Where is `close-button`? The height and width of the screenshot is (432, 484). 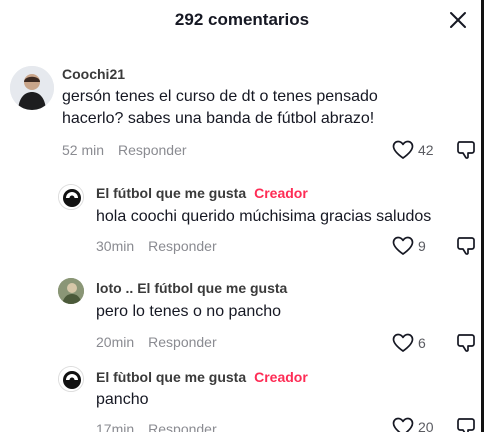
close-button is located at coordinates (458, 20).